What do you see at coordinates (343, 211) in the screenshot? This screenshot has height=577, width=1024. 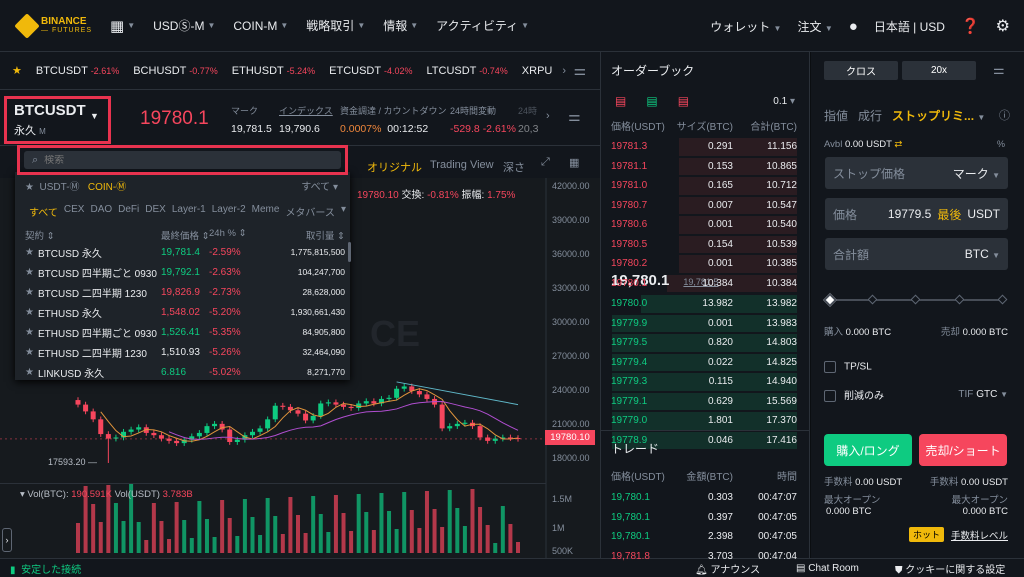 I see `chevron-down-icon: ▾` at bounding box center [343, 211].